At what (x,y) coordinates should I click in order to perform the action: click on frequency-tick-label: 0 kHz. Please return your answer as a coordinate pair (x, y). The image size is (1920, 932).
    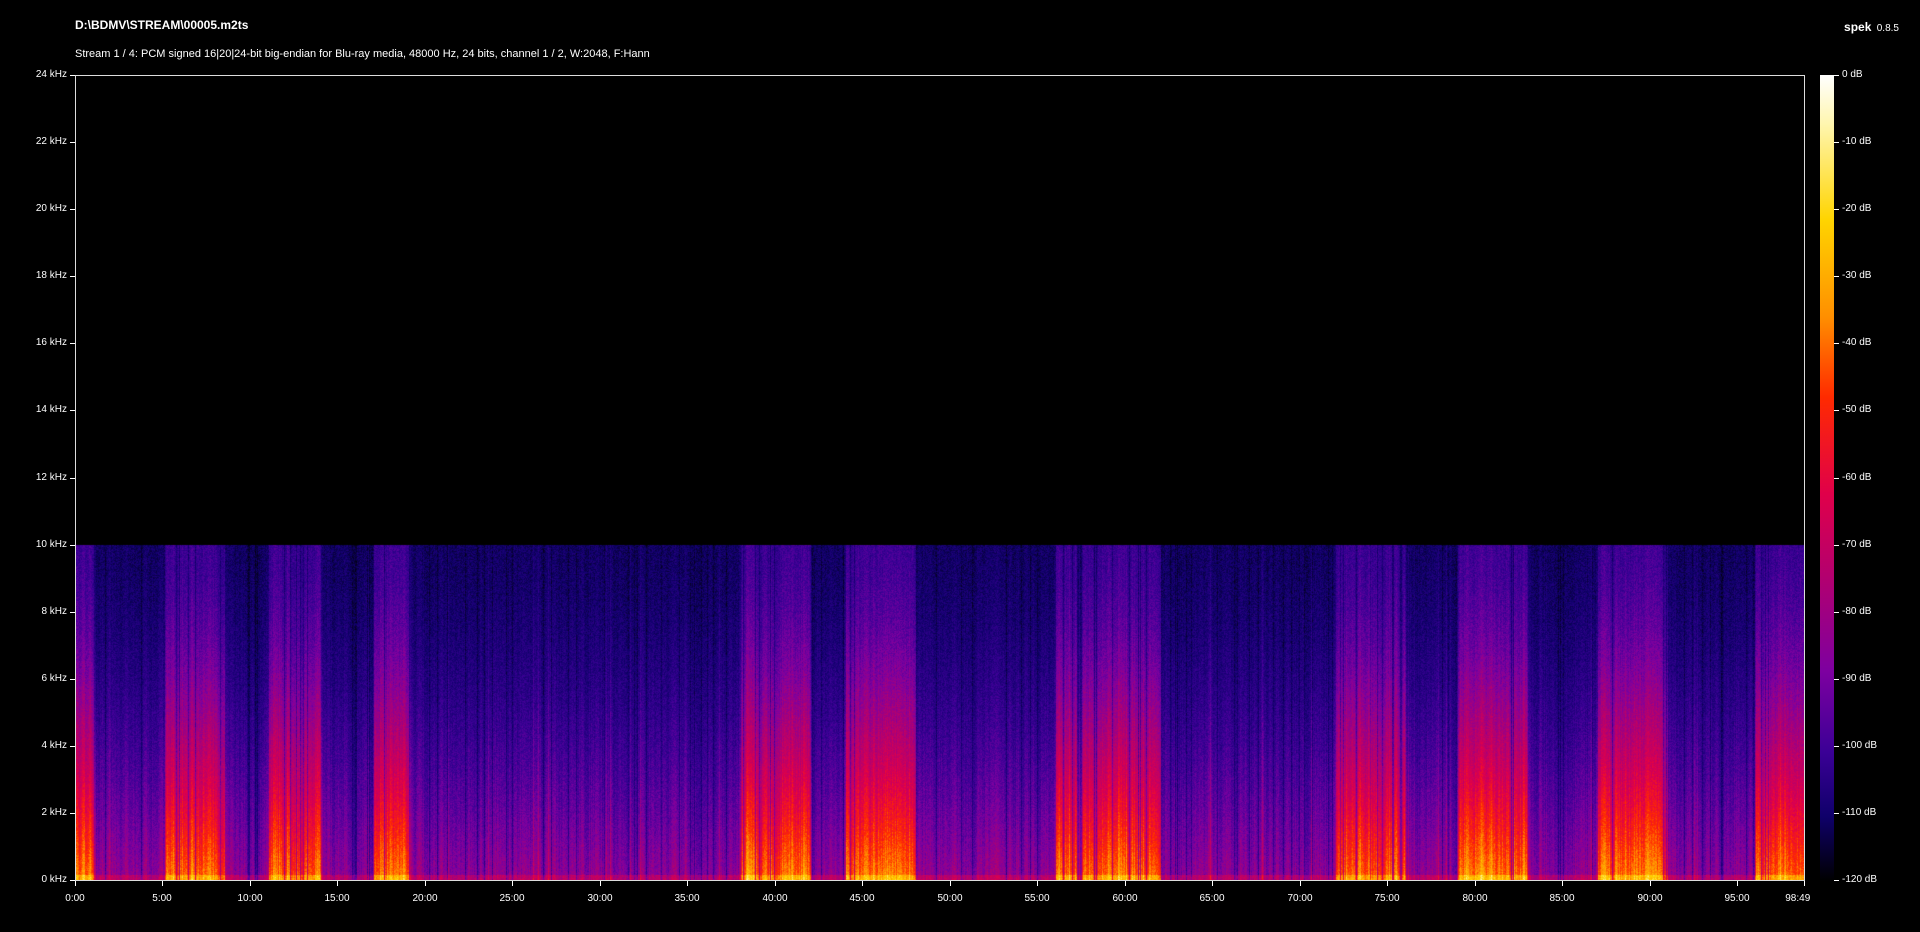
    Looking at the image, I should click on (54, 879).